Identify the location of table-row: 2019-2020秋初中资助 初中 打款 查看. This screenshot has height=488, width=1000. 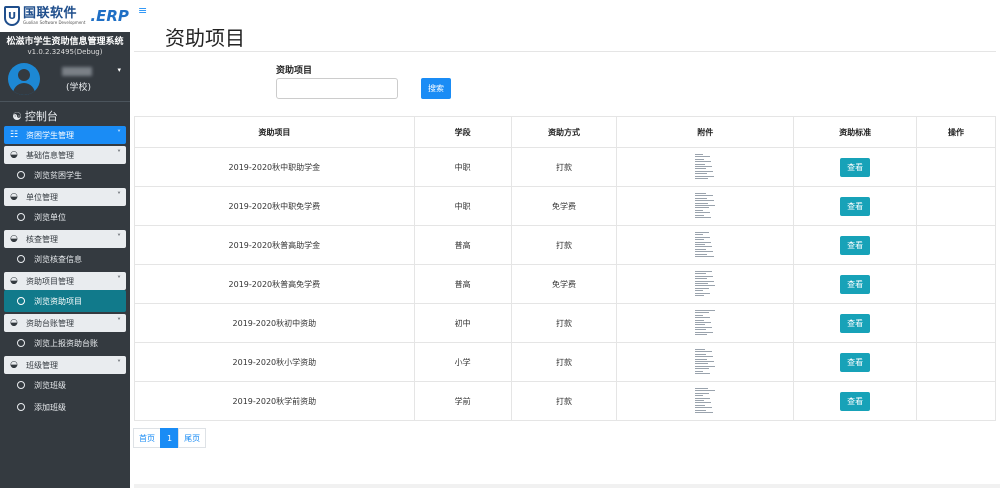
(565, 323).